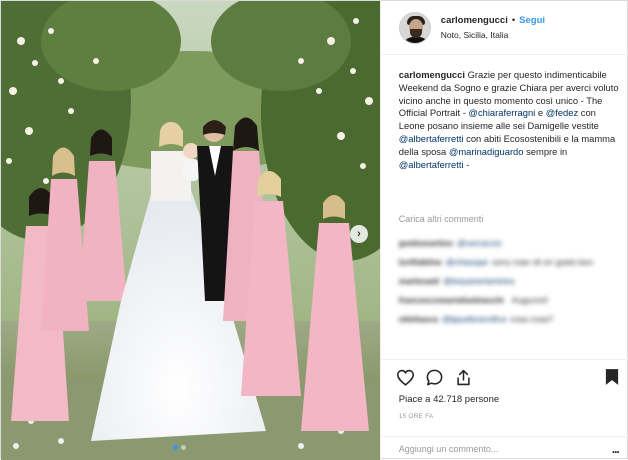  Describe the element at coordinates (474, 319) in the screenshot. I see `comment-mention: @lpjuaferanofica` at that location.